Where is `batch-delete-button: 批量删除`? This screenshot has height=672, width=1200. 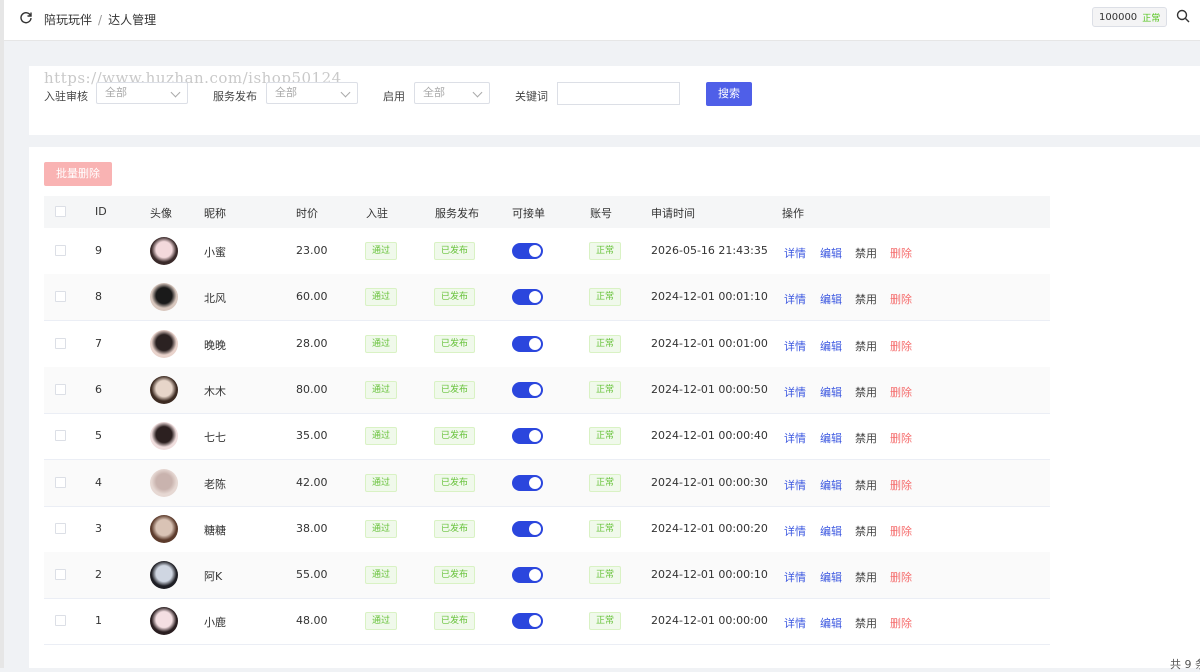 batch-delete-button: 批量删除 is located at coordinates (78, 174).